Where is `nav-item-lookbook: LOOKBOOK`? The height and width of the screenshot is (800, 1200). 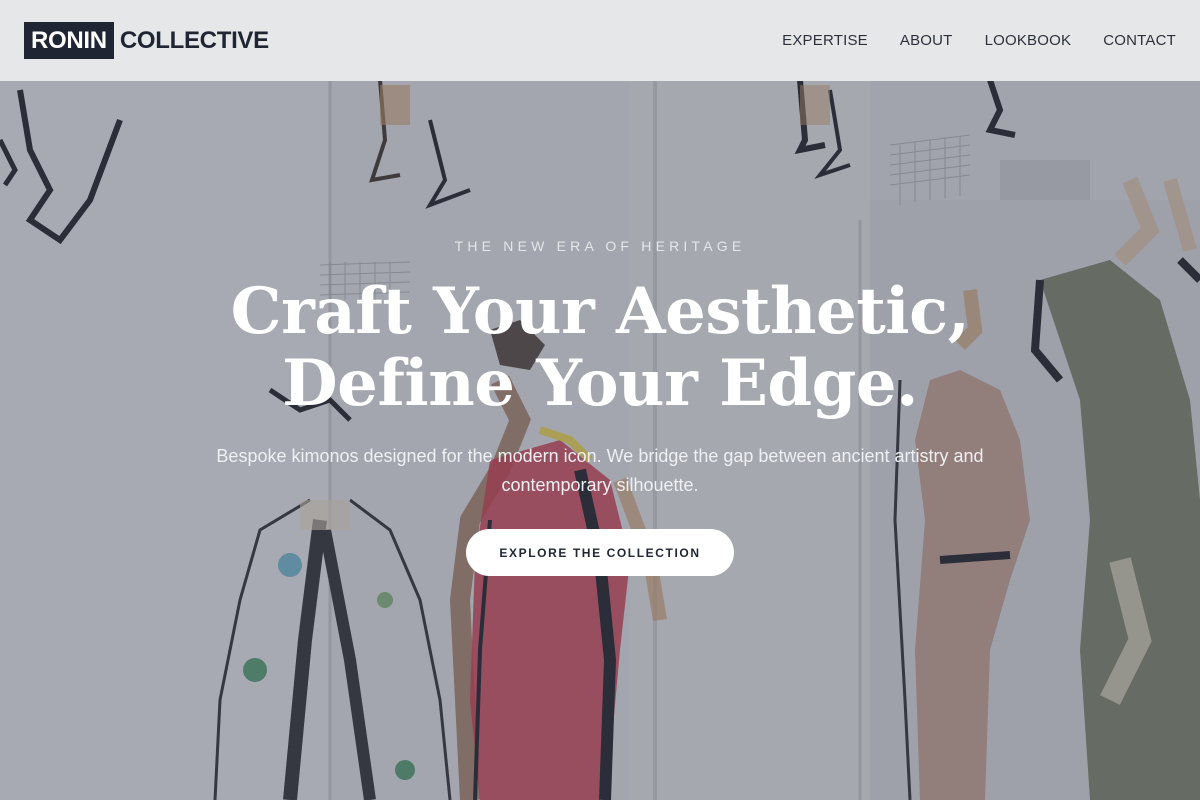 nav-item-lookbook: LOOKBOOK is located at coordinates (1028, 40).